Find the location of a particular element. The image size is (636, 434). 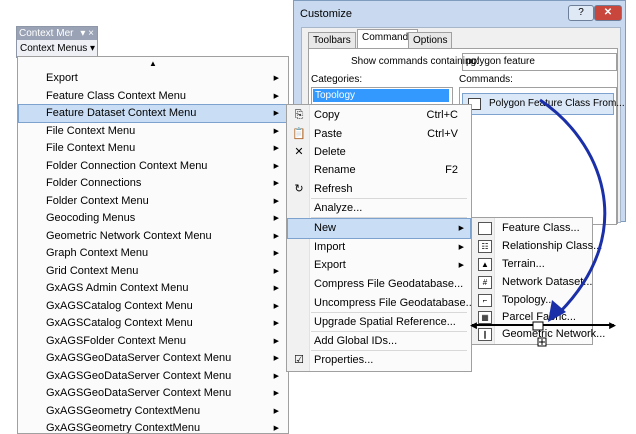

drag-arrow-path is located at coordinates (573, 206).